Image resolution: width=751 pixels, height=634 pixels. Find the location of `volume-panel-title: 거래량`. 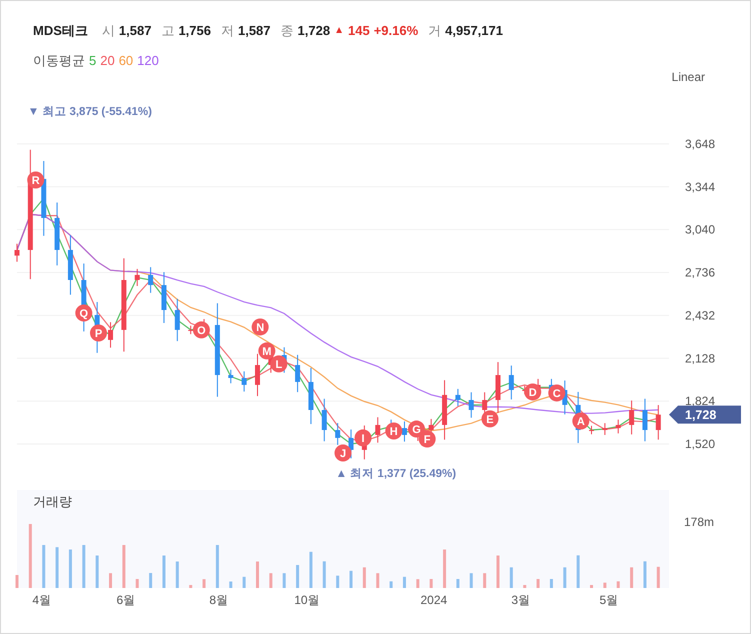

volume-panel-title: 거래량 is located at coordinates (52, 501).